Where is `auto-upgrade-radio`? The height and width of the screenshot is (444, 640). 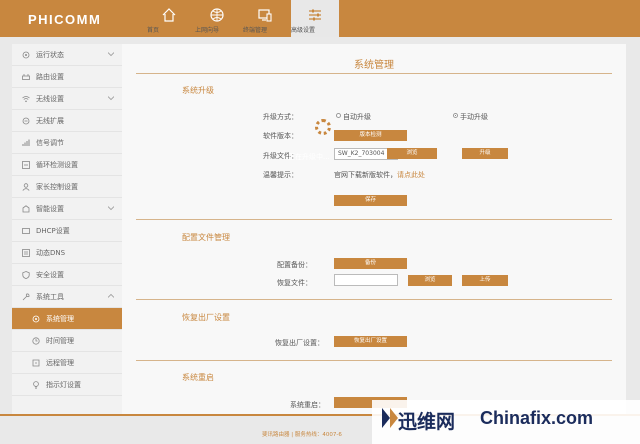 auto-upgrade-radio is located at coordinates (338, 115).